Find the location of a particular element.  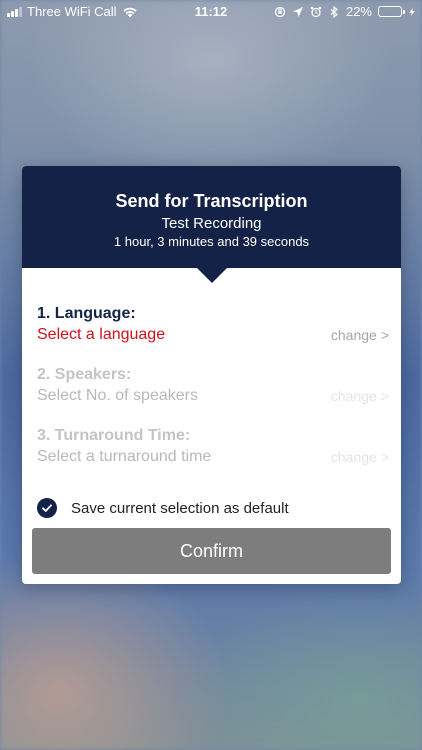

confirm-button: Confirm is located at coordinates (211, 551).